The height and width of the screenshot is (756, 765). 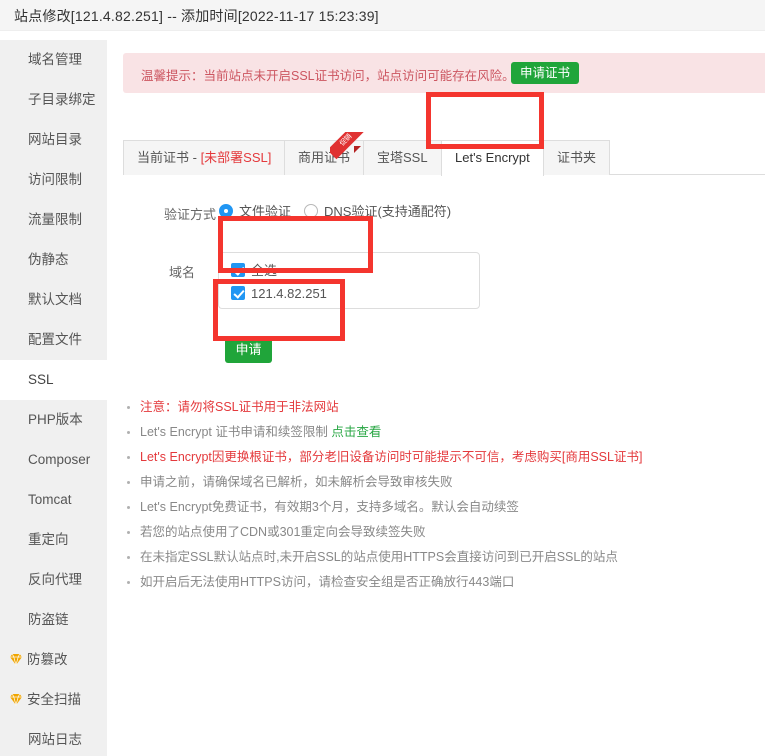 I want to click on tab-1: 商用证书 促销, so click(x=324, y=153).